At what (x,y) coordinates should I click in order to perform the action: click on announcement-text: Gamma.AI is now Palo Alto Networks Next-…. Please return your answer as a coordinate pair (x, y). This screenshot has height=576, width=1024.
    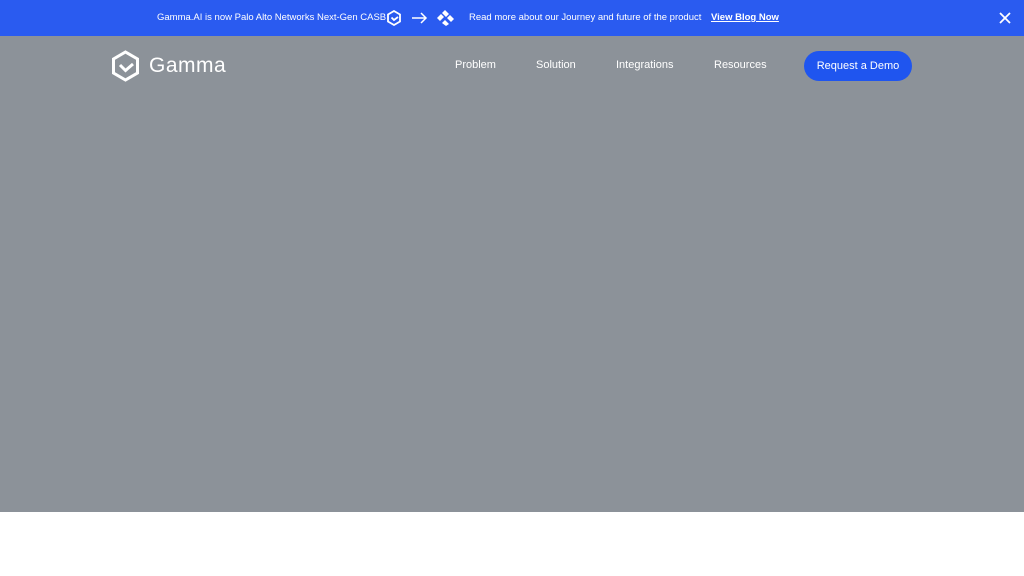
    Looking at the image, I should click on (272, 17).